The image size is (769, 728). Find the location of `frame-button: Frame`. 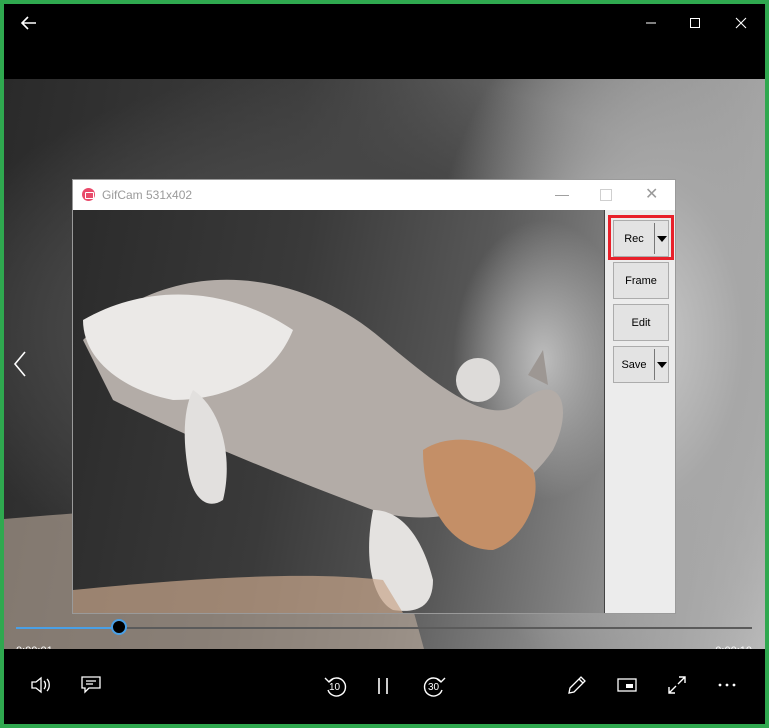

frame-button: Frame is located at coordinates (641, 280).